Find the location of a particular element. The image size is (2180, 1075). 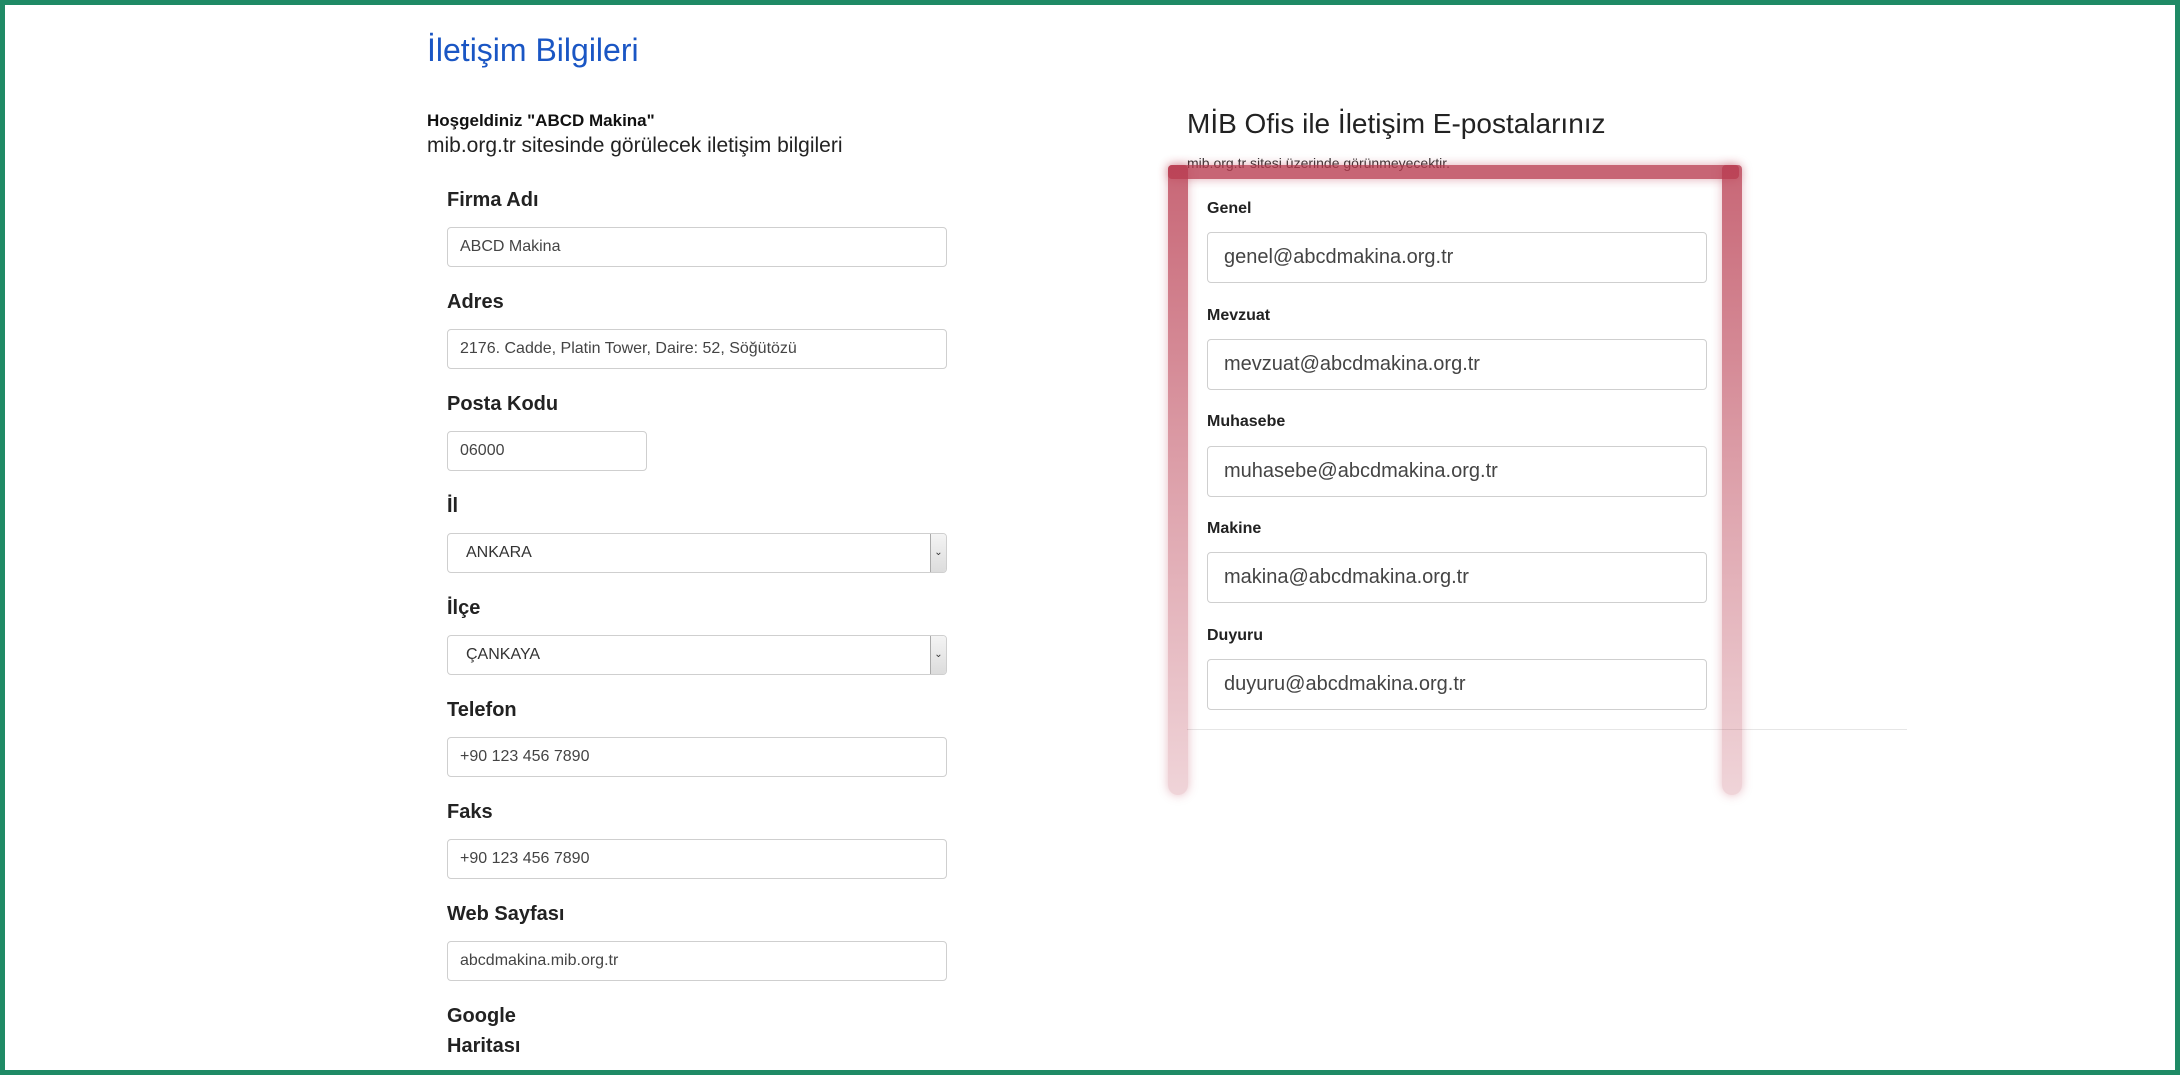

ilce-selected-value: ÇANKAYA is located at coordinates (503, 654).